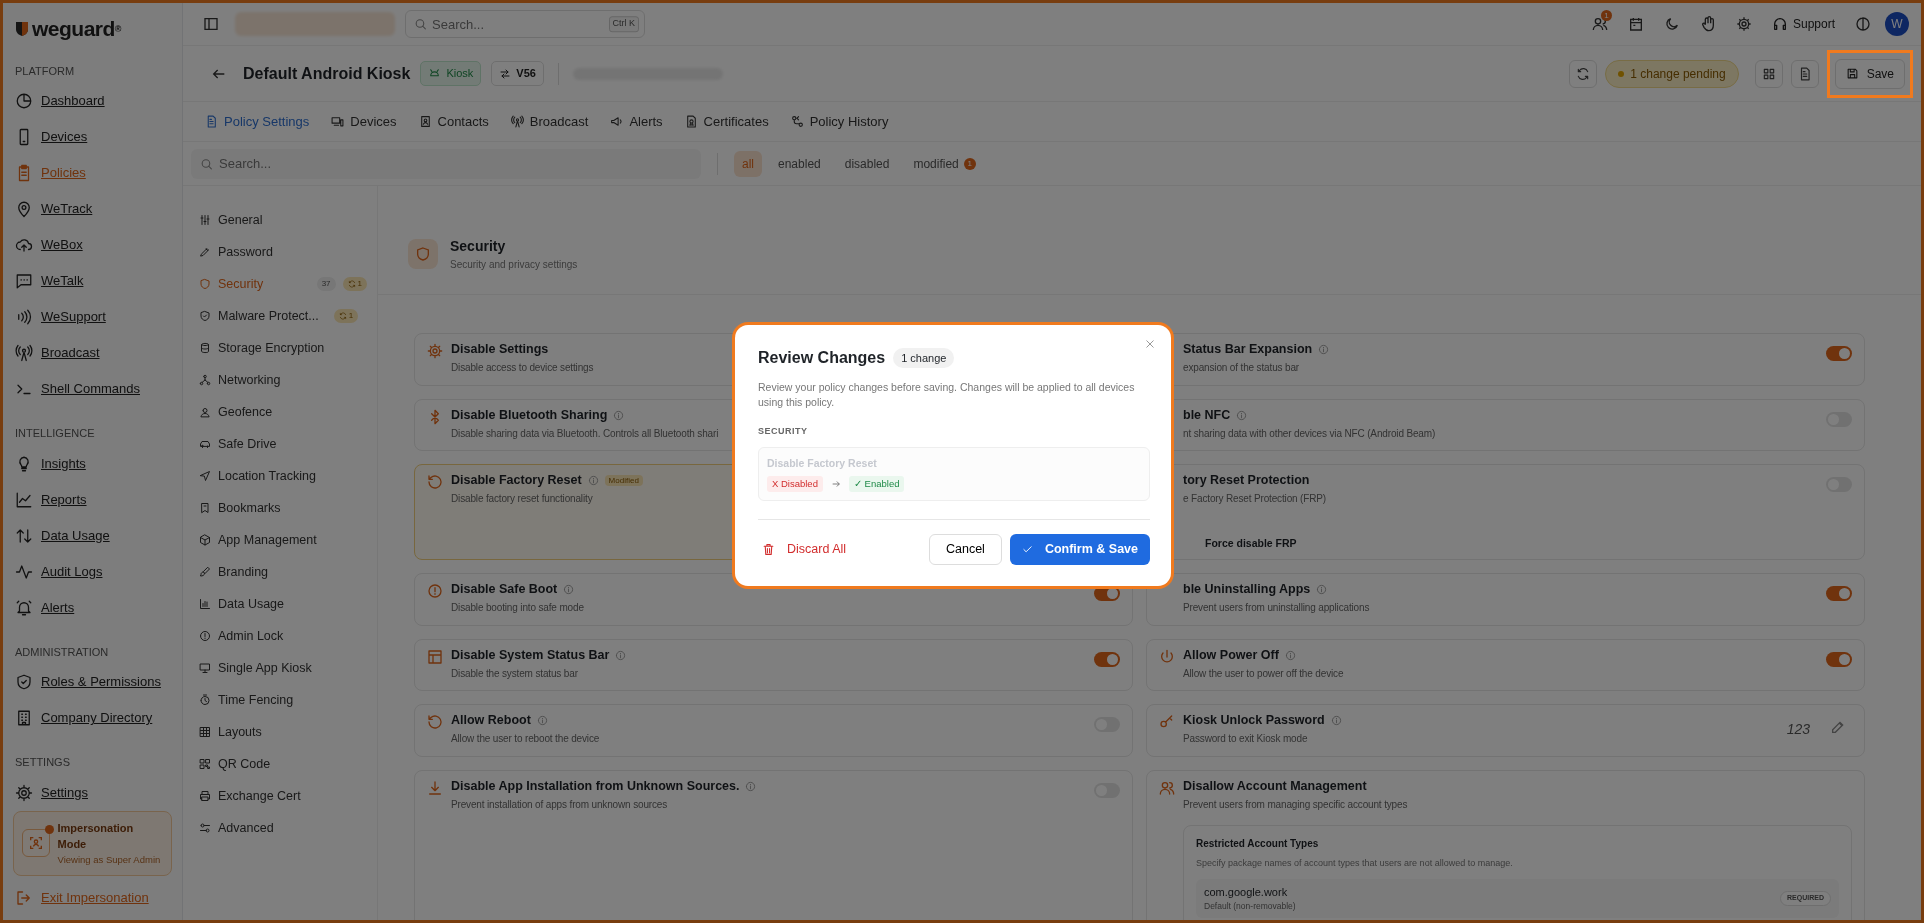 Image resolution: width=1924 pixels, height=923 pixels. Describe the element at coordinates (45, 71) in the screenshot. I see `section-heading: PLATFORM` at that location.